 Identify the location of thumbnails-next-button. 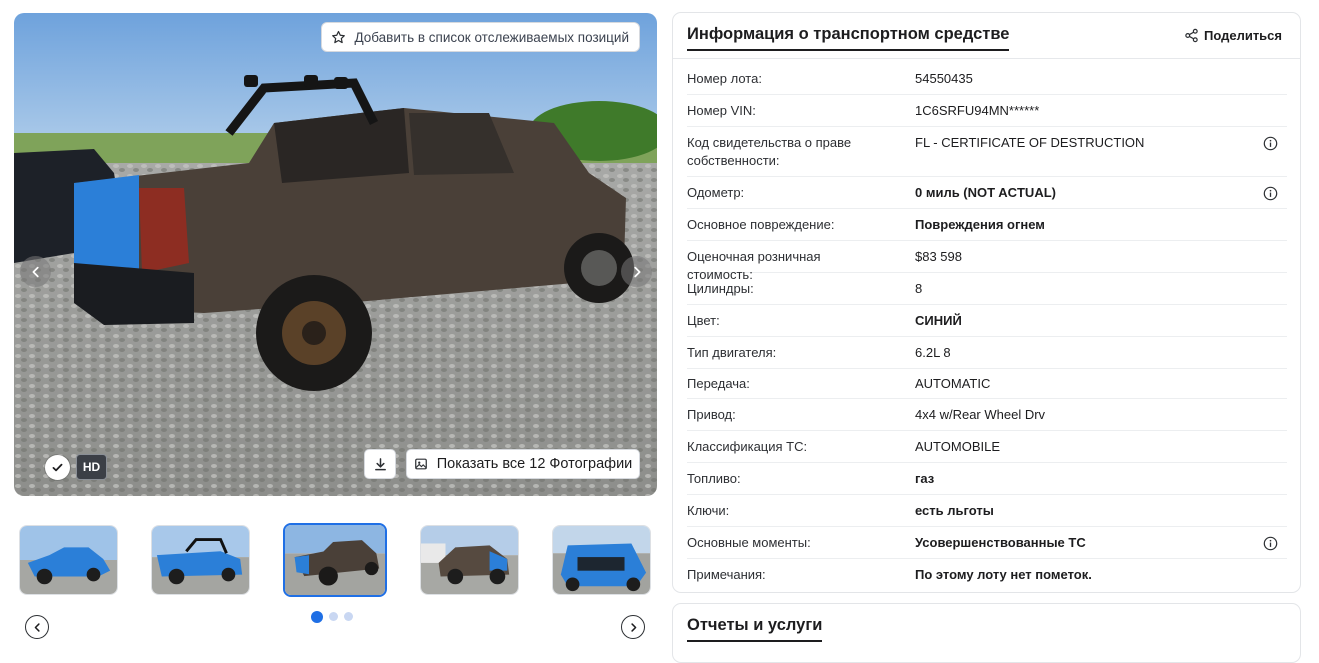
(633, 627).